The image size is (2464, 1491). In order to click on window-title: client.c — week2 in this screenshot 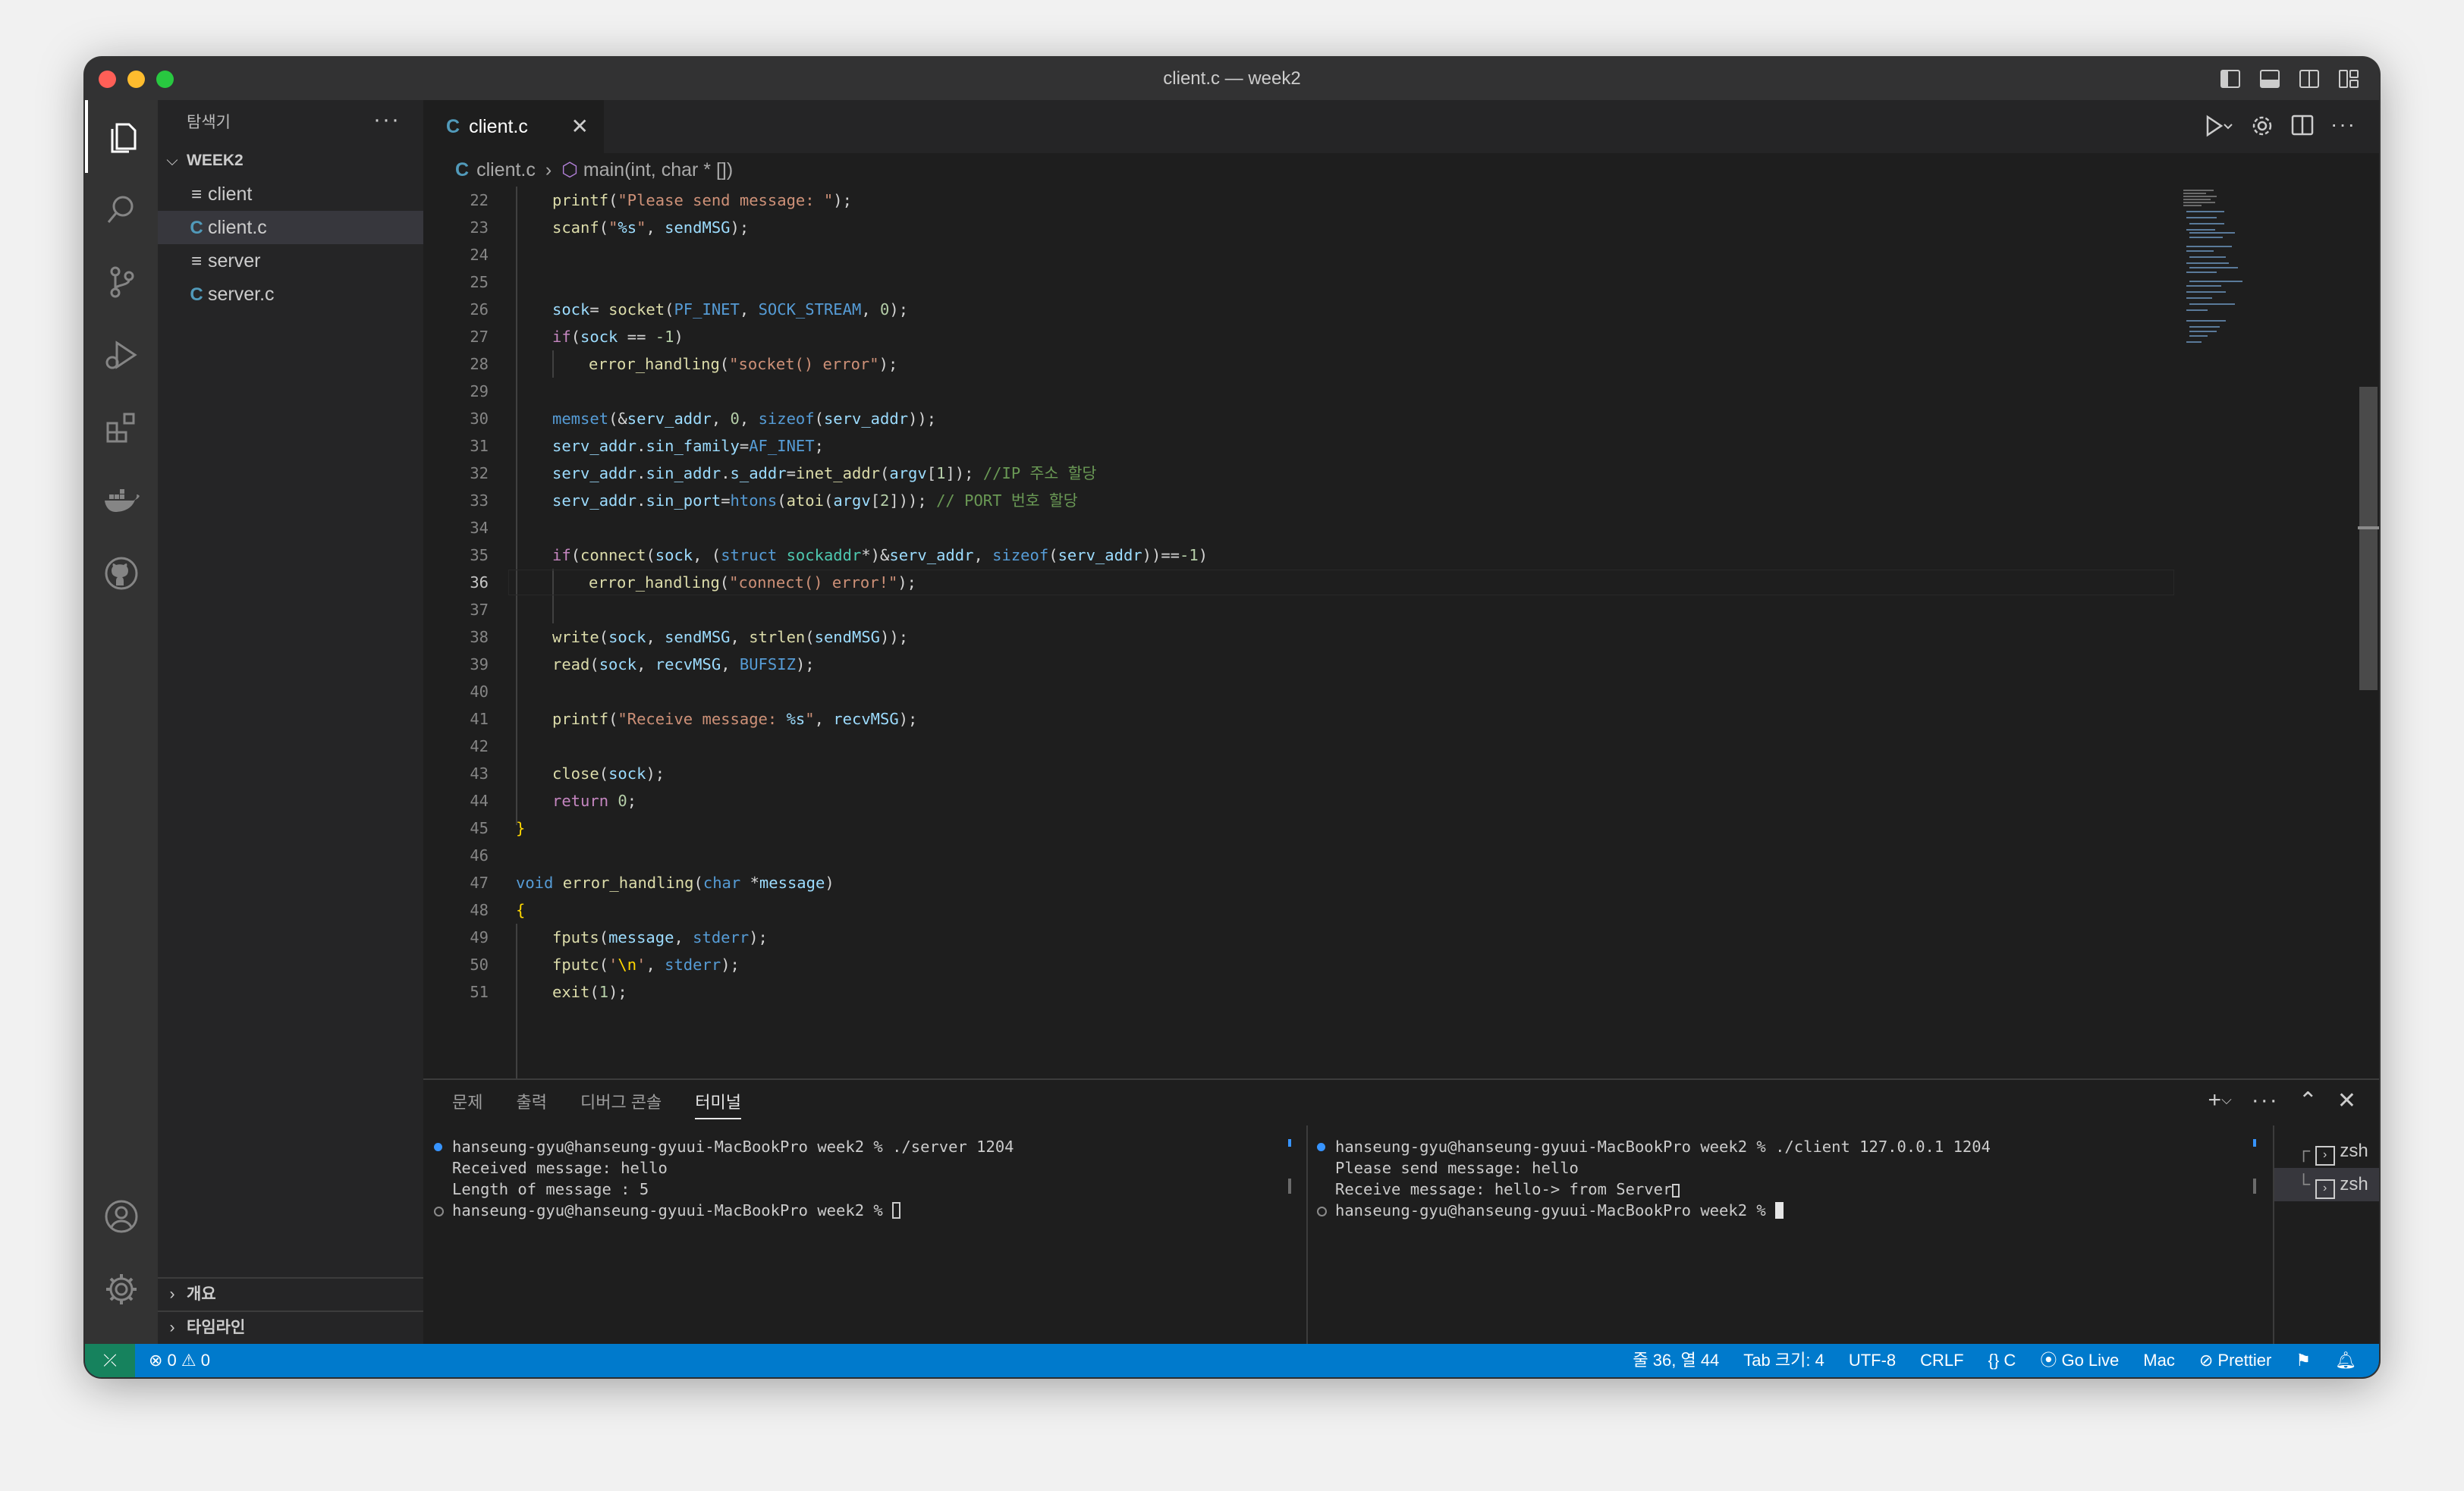, I will do `click(1232, 78)`.